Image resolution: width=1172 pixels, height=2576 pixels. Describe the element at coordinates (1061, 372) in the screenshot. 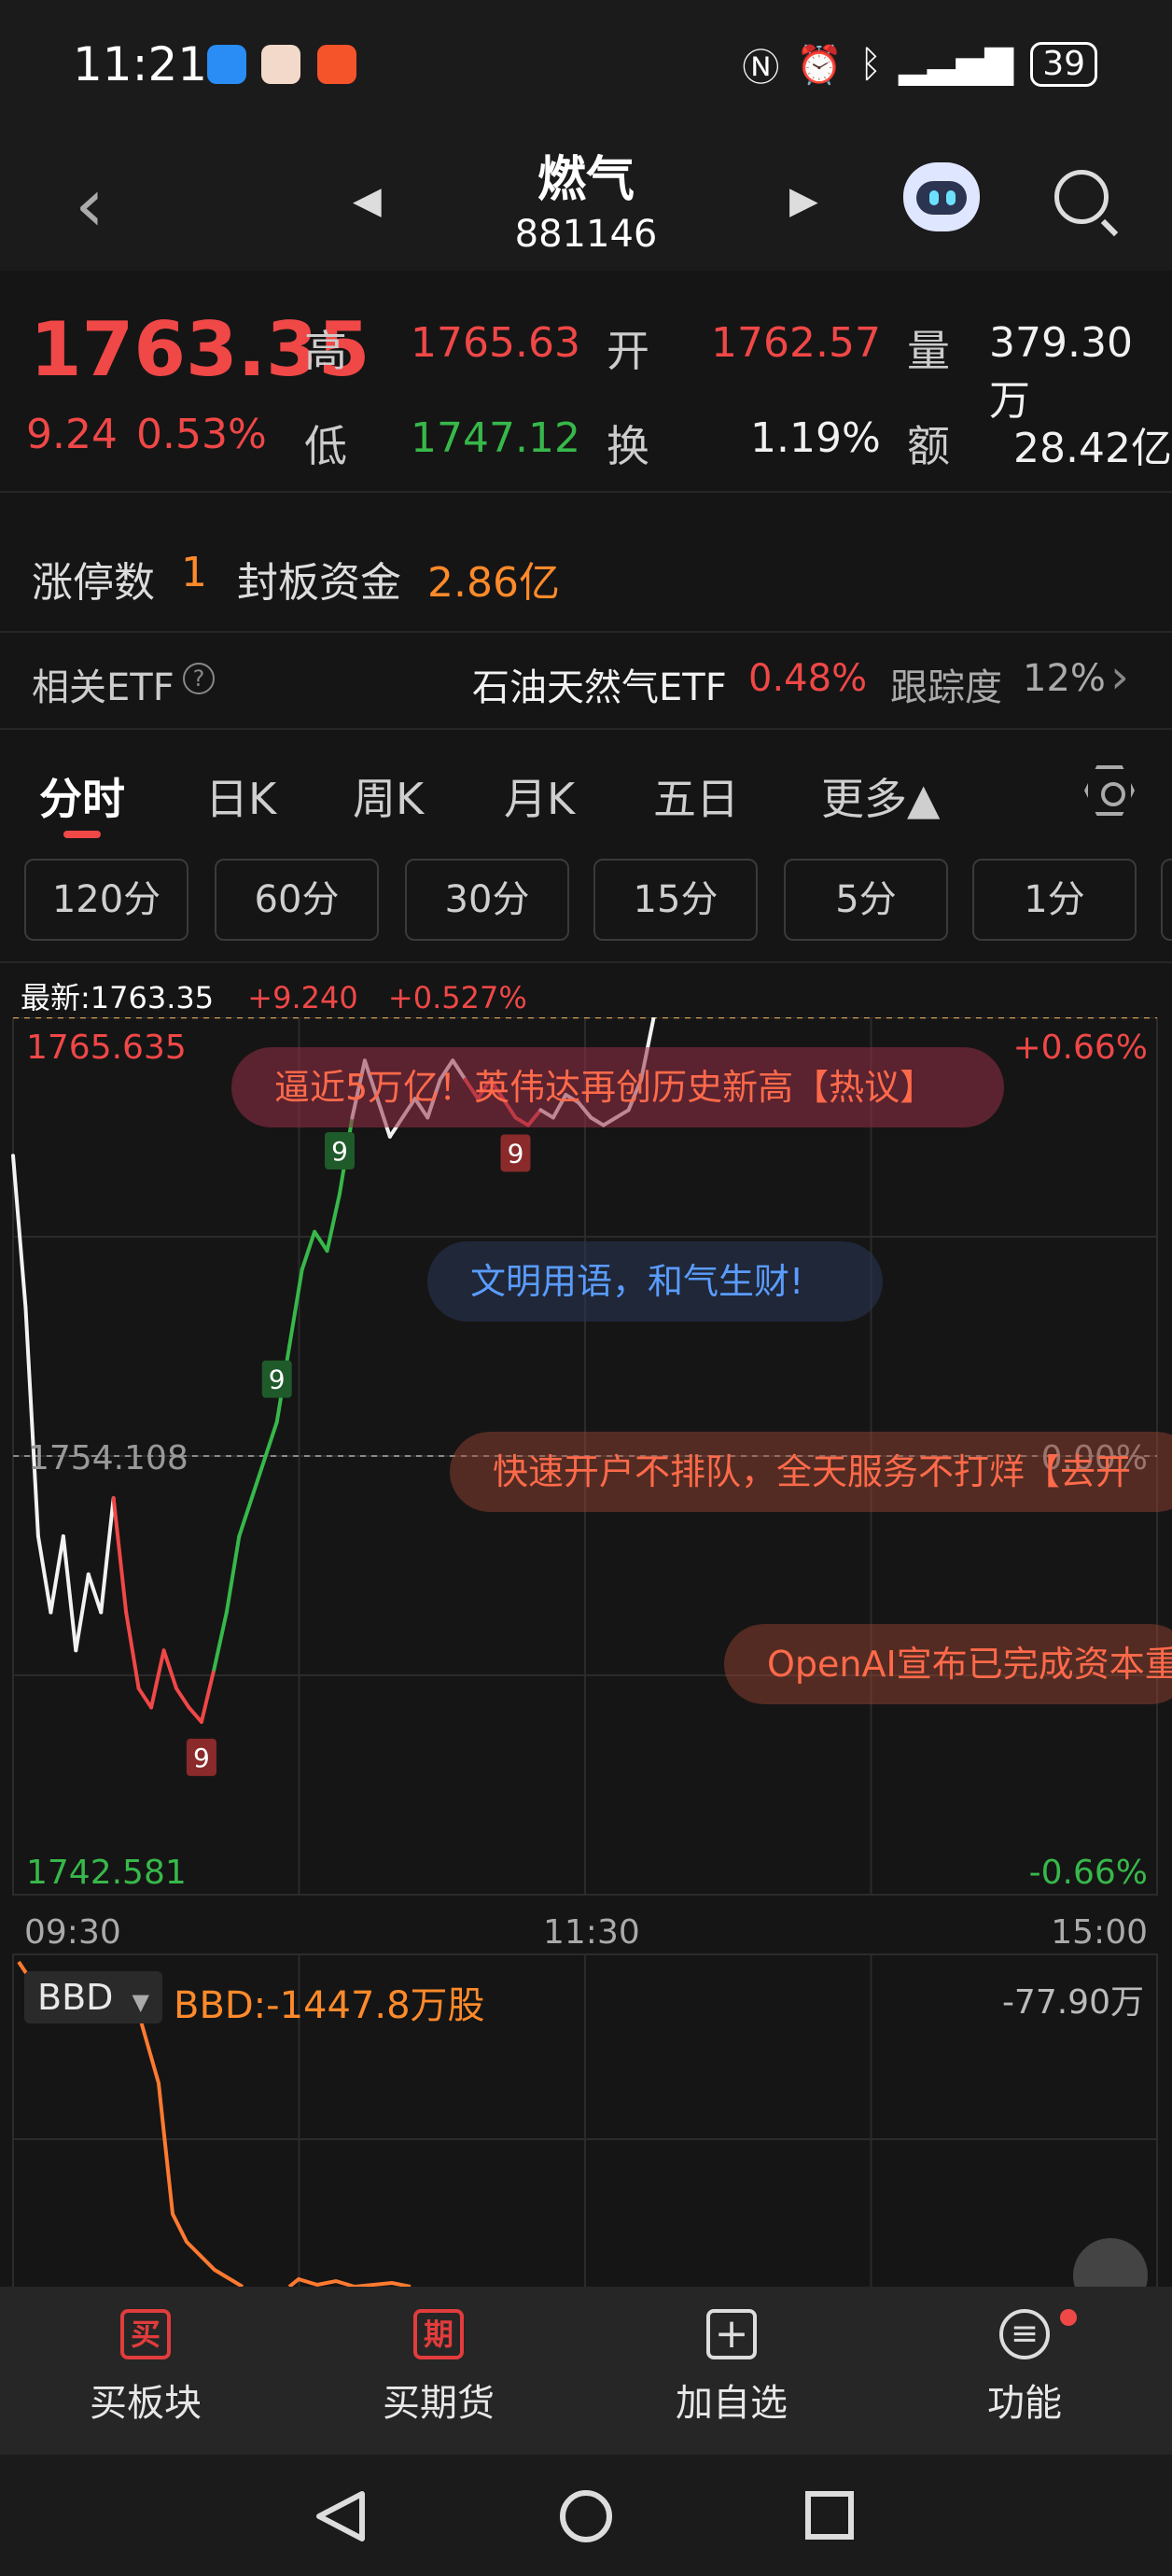

I see `volume-value: 379.30万` at that location.